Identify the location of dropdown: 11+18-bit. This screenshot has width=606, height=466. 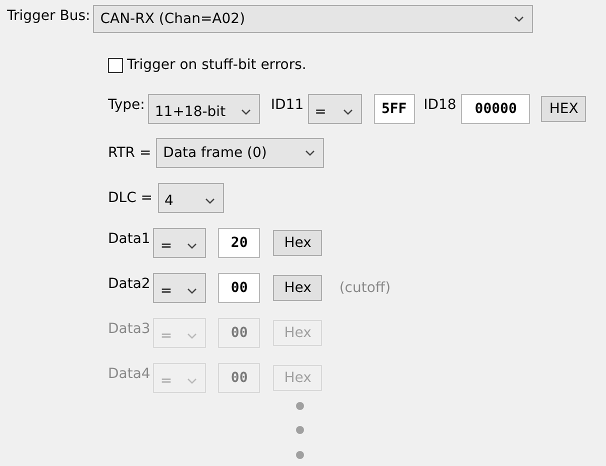
(204, 109).